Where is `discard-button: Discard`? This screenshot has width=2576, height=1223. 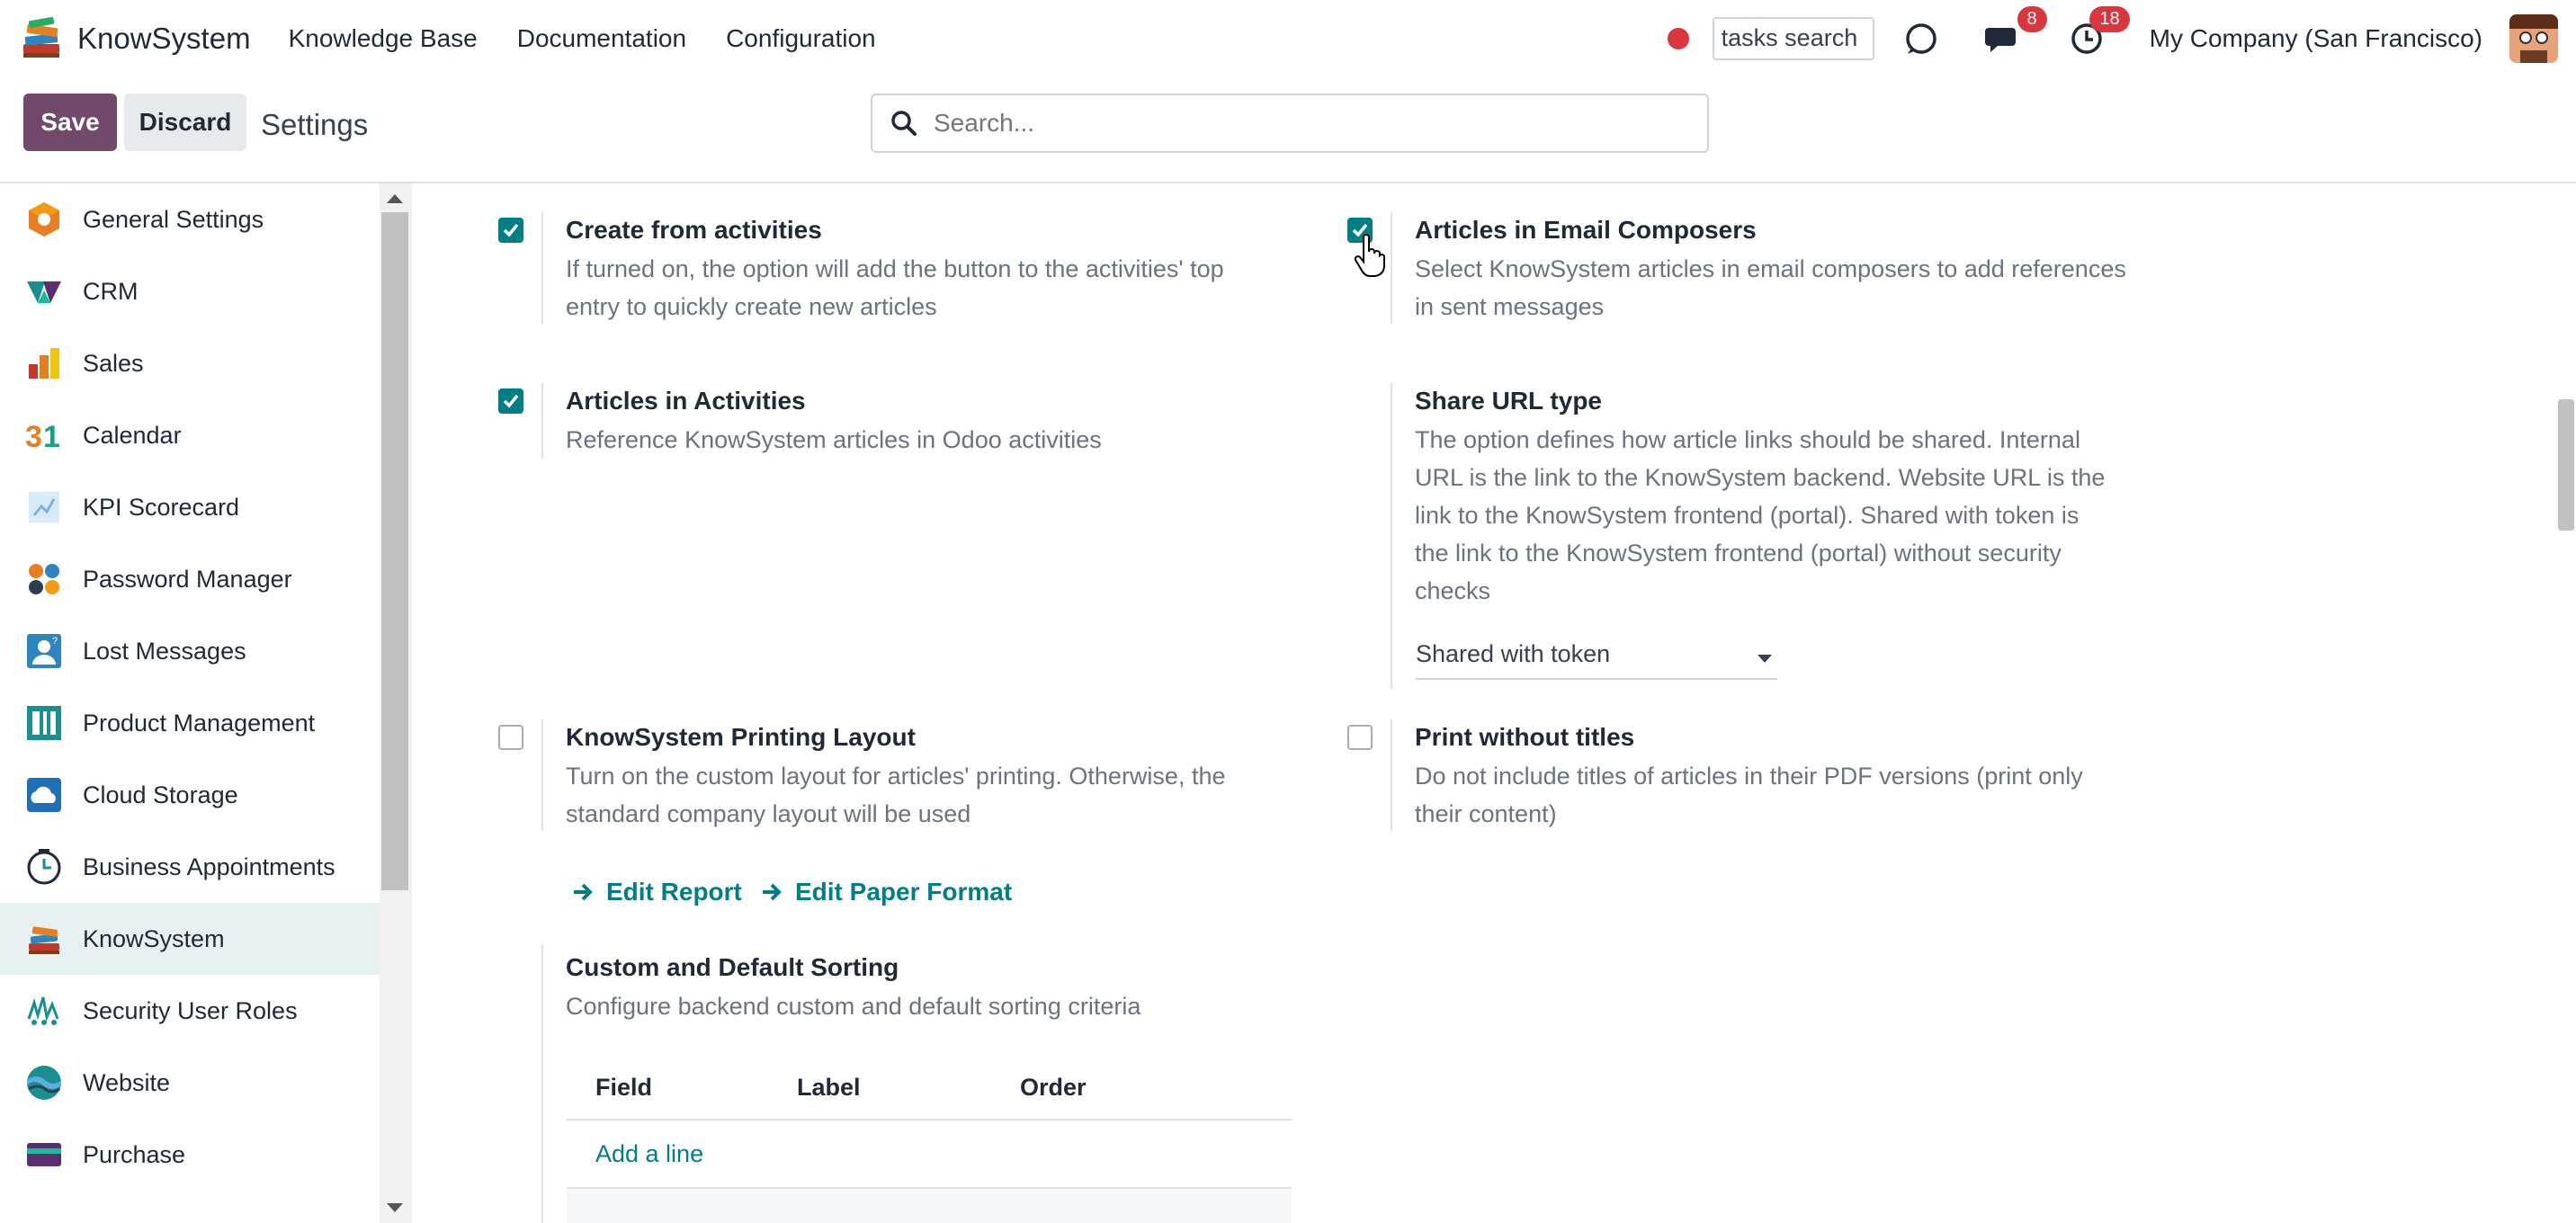 discard-button: Discard is located at coordinates (185, 122).